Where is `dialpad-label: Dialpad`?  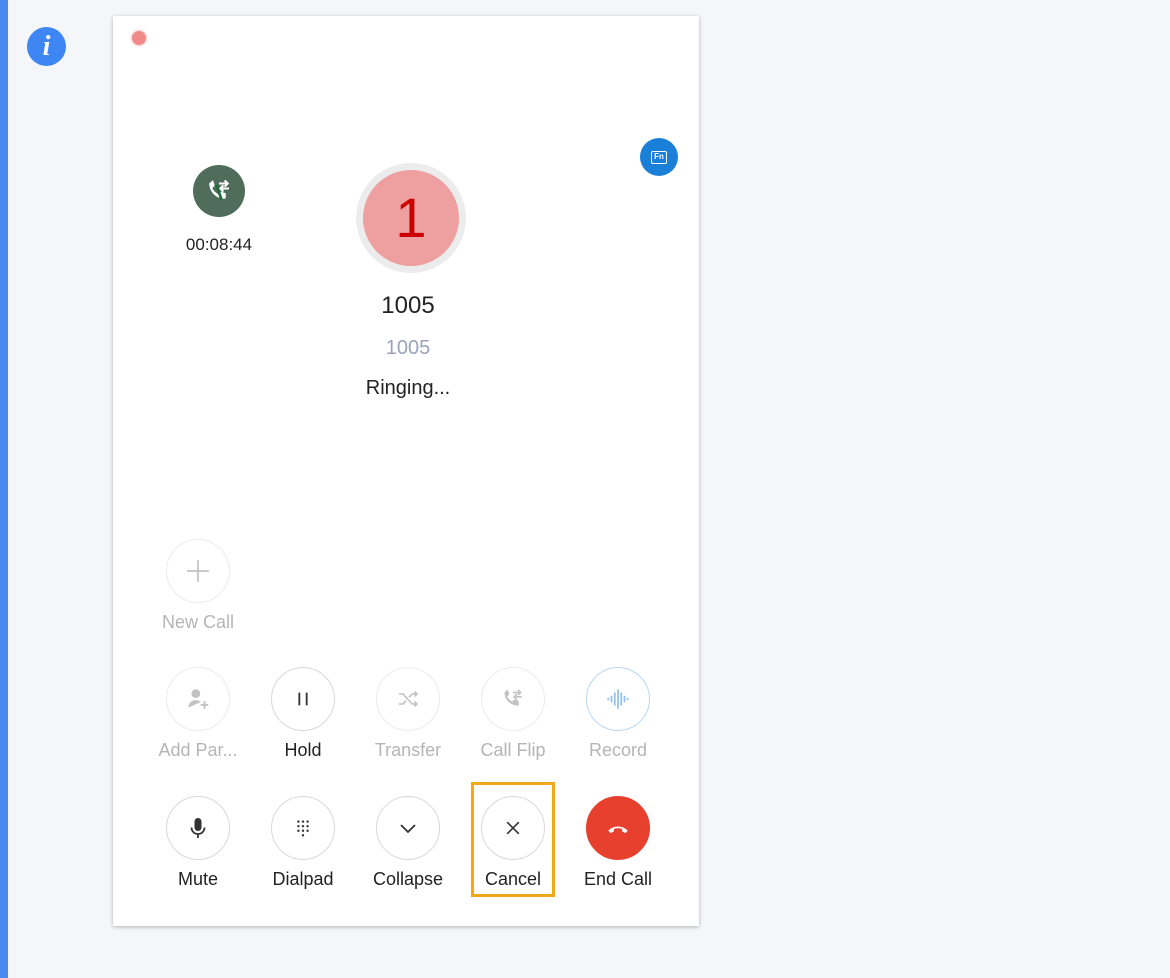 dialpad-label: Dialpad is located at coordinates (303, 879).